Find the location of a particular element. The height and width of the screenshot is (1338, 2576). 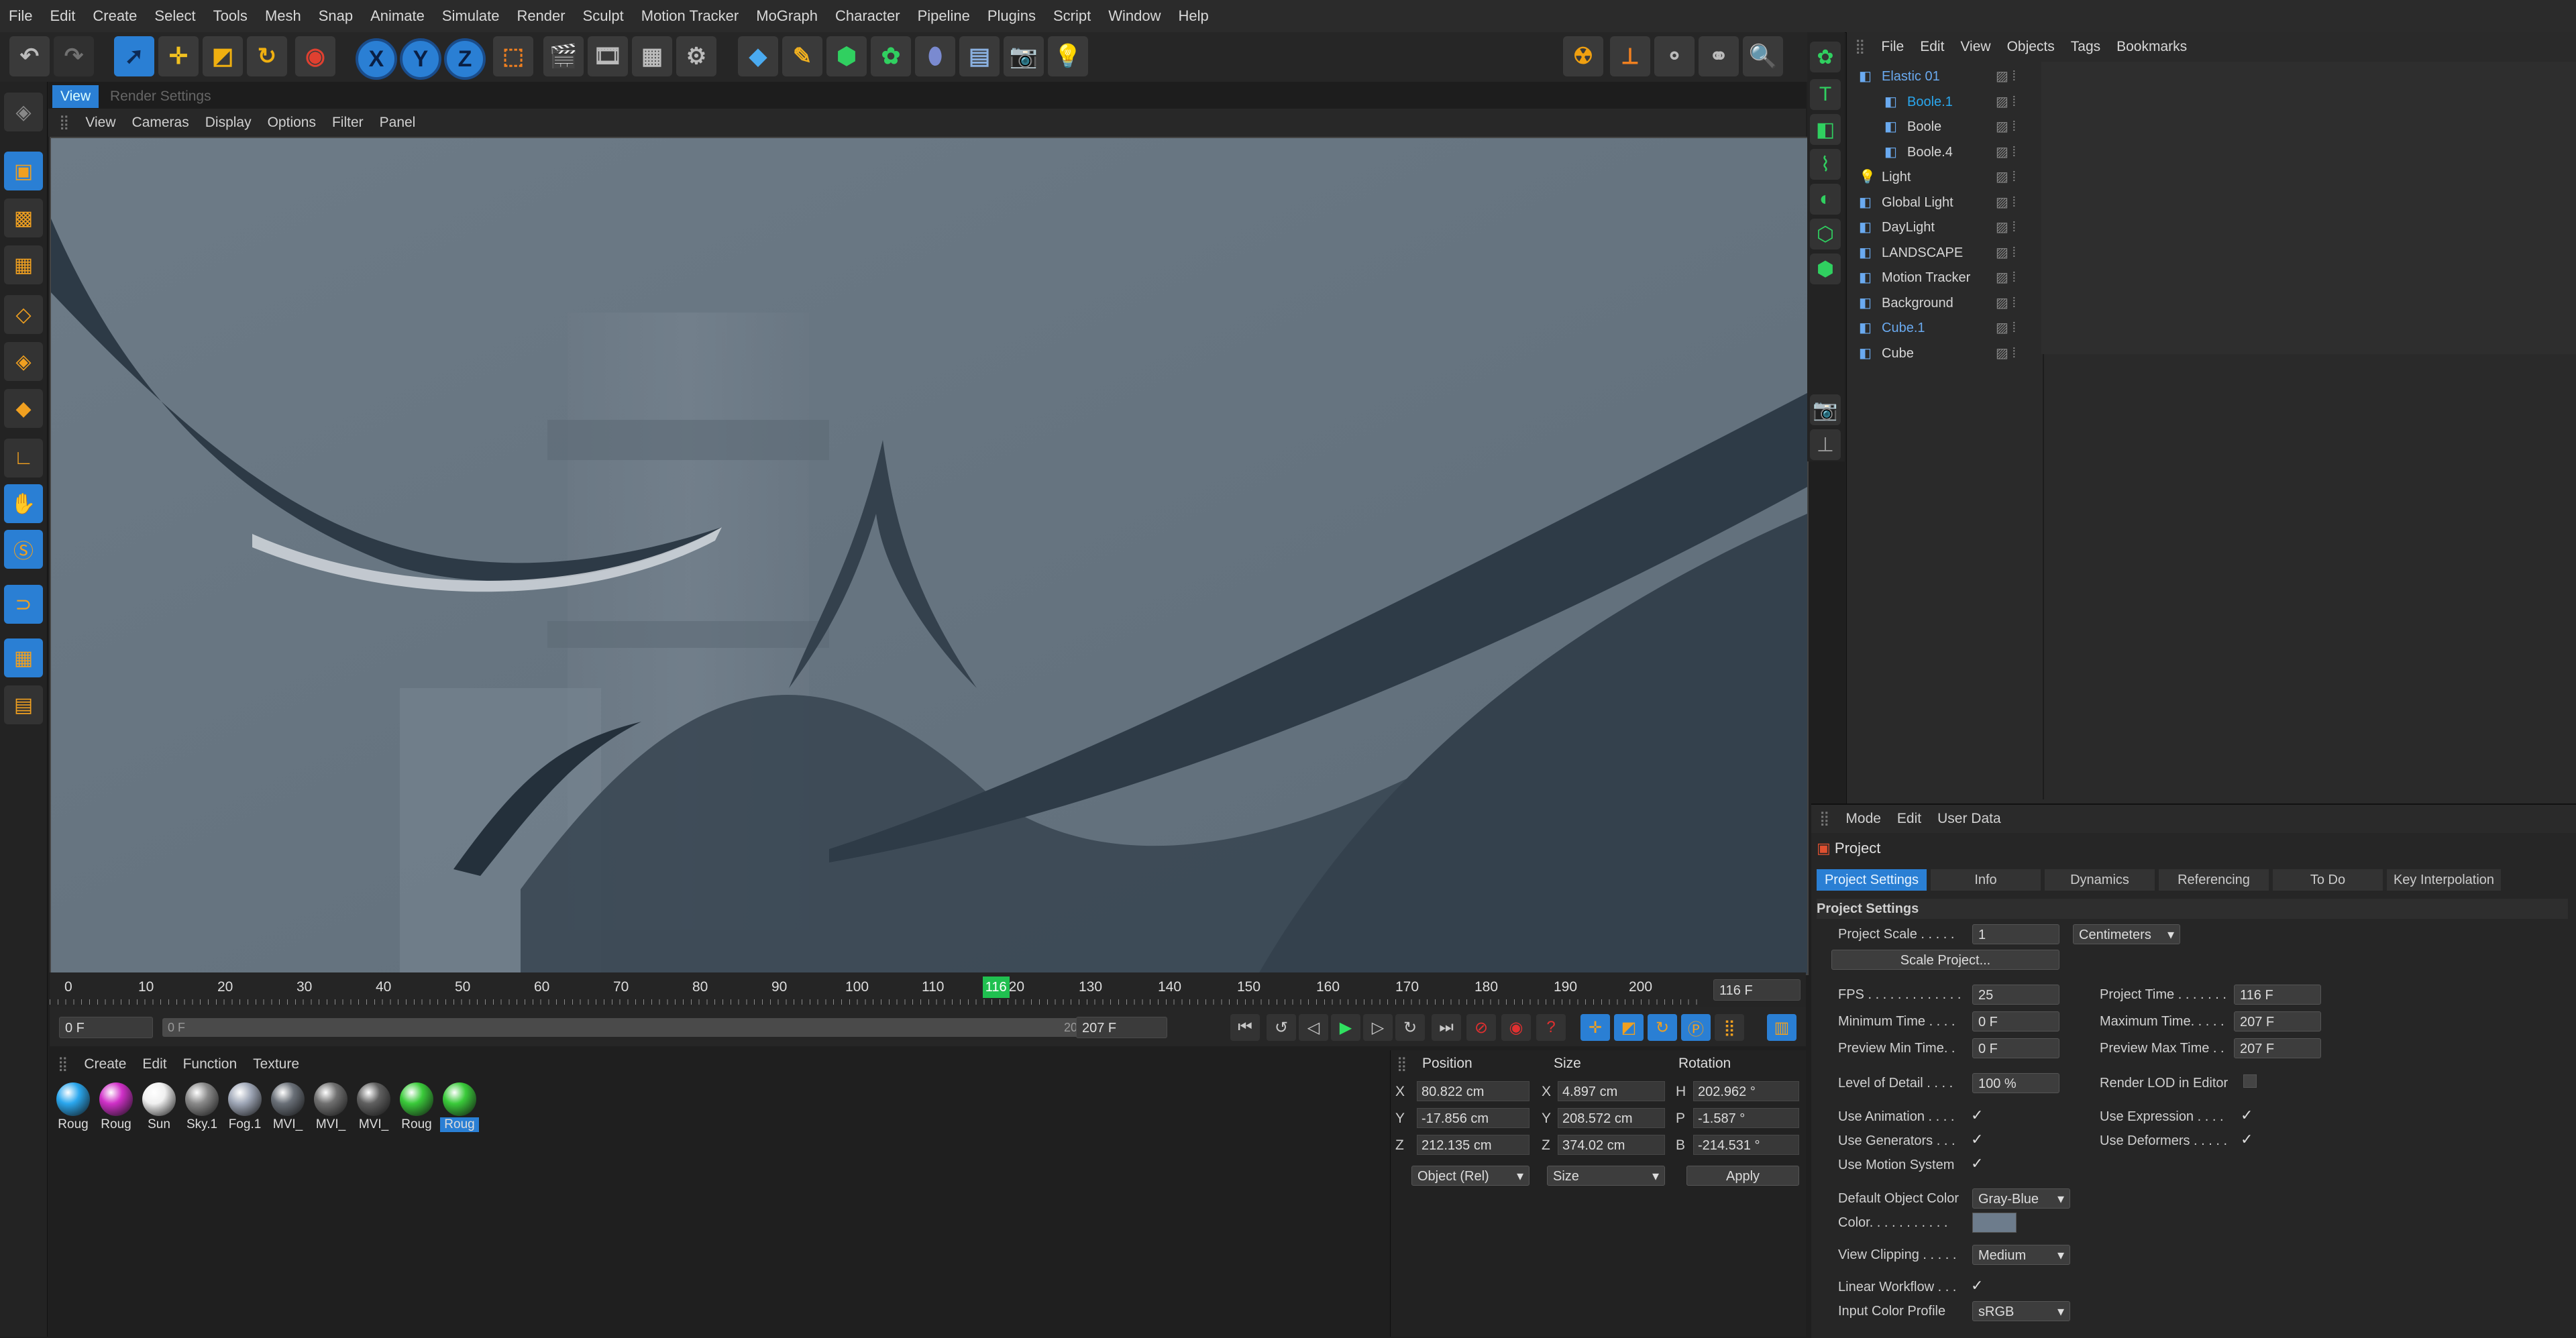

menu-render: Render is located at coordinates (541, 16).